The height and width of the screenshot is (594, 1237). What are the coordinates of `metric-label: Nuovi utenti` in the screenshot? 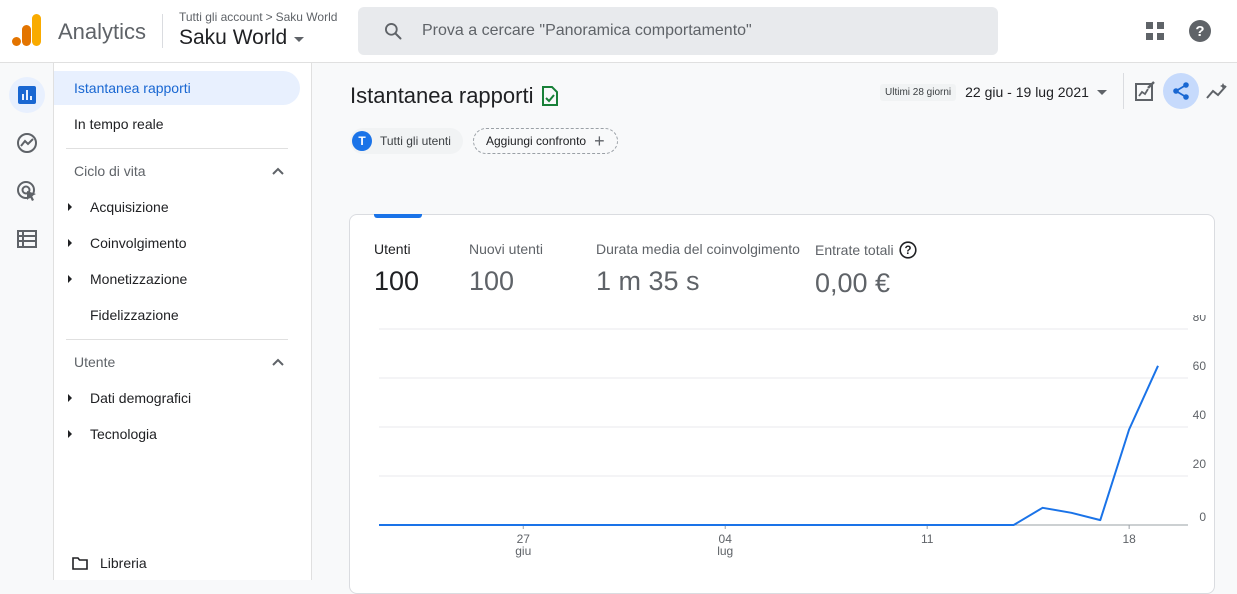 It's located at (506, 249).